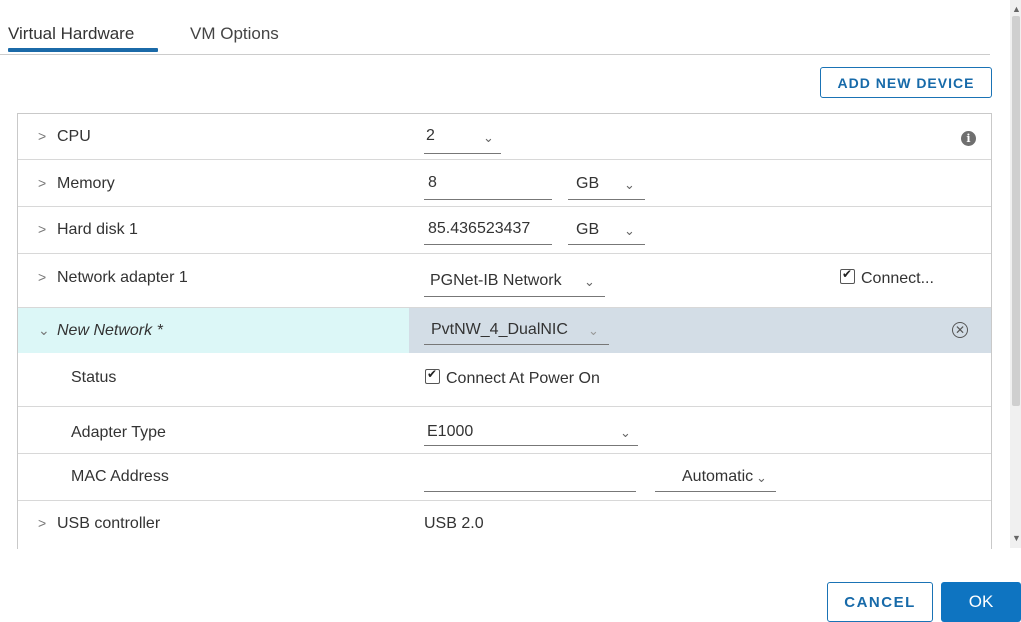 This screenshot has height=622, width=1021. Describe the element at coordinates (83, 50) in the screenshot. I see `active-tab-indicator` at that location.